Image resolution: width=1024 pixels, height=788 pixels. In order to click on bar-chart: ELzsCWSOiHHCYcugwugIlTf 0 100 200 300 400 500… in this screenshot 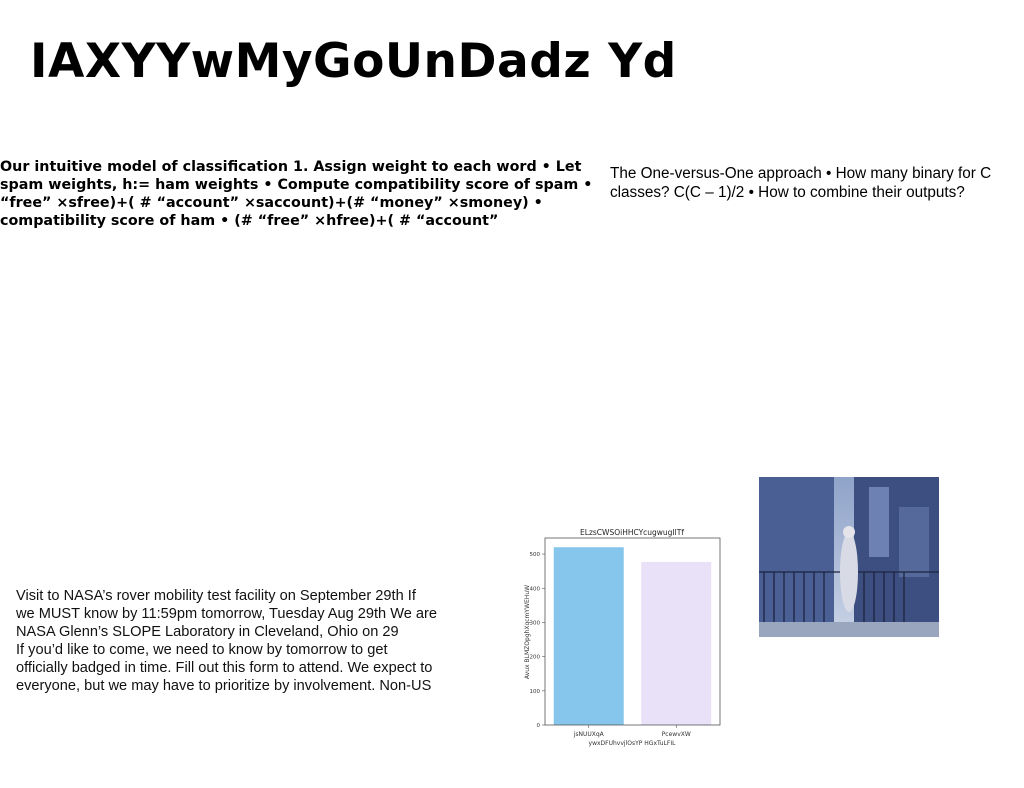, I will do `click(622, 637)`.